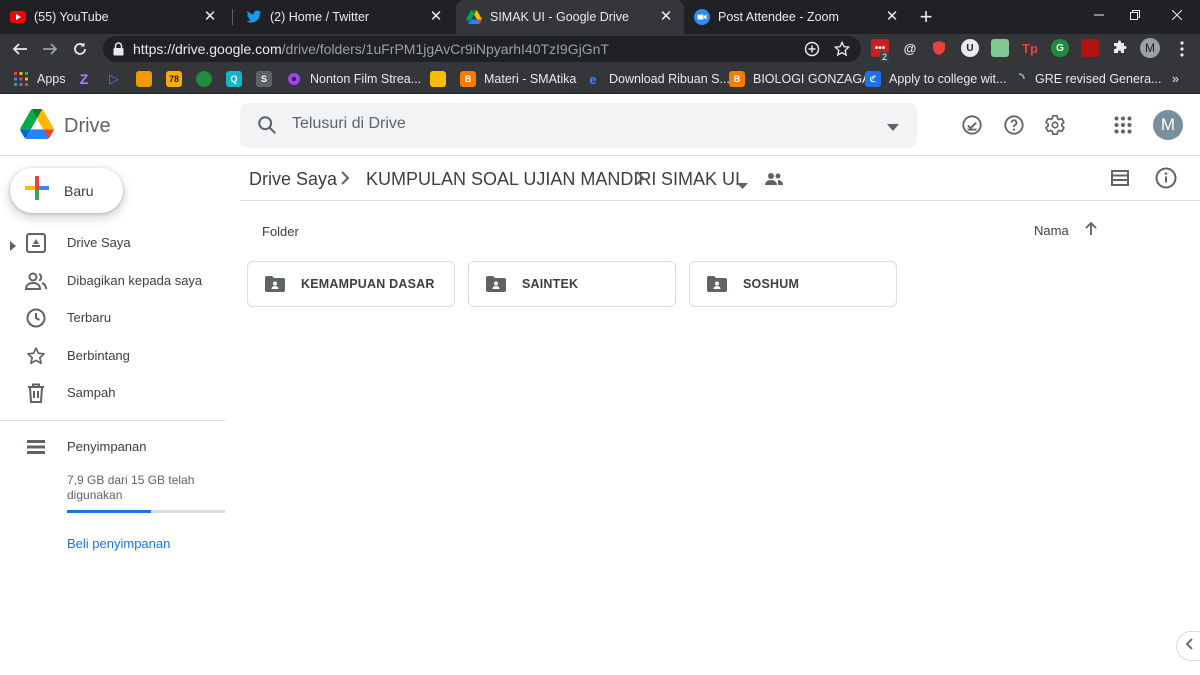  I want to click on extension-dark-red-icon, so click(1090, 48).